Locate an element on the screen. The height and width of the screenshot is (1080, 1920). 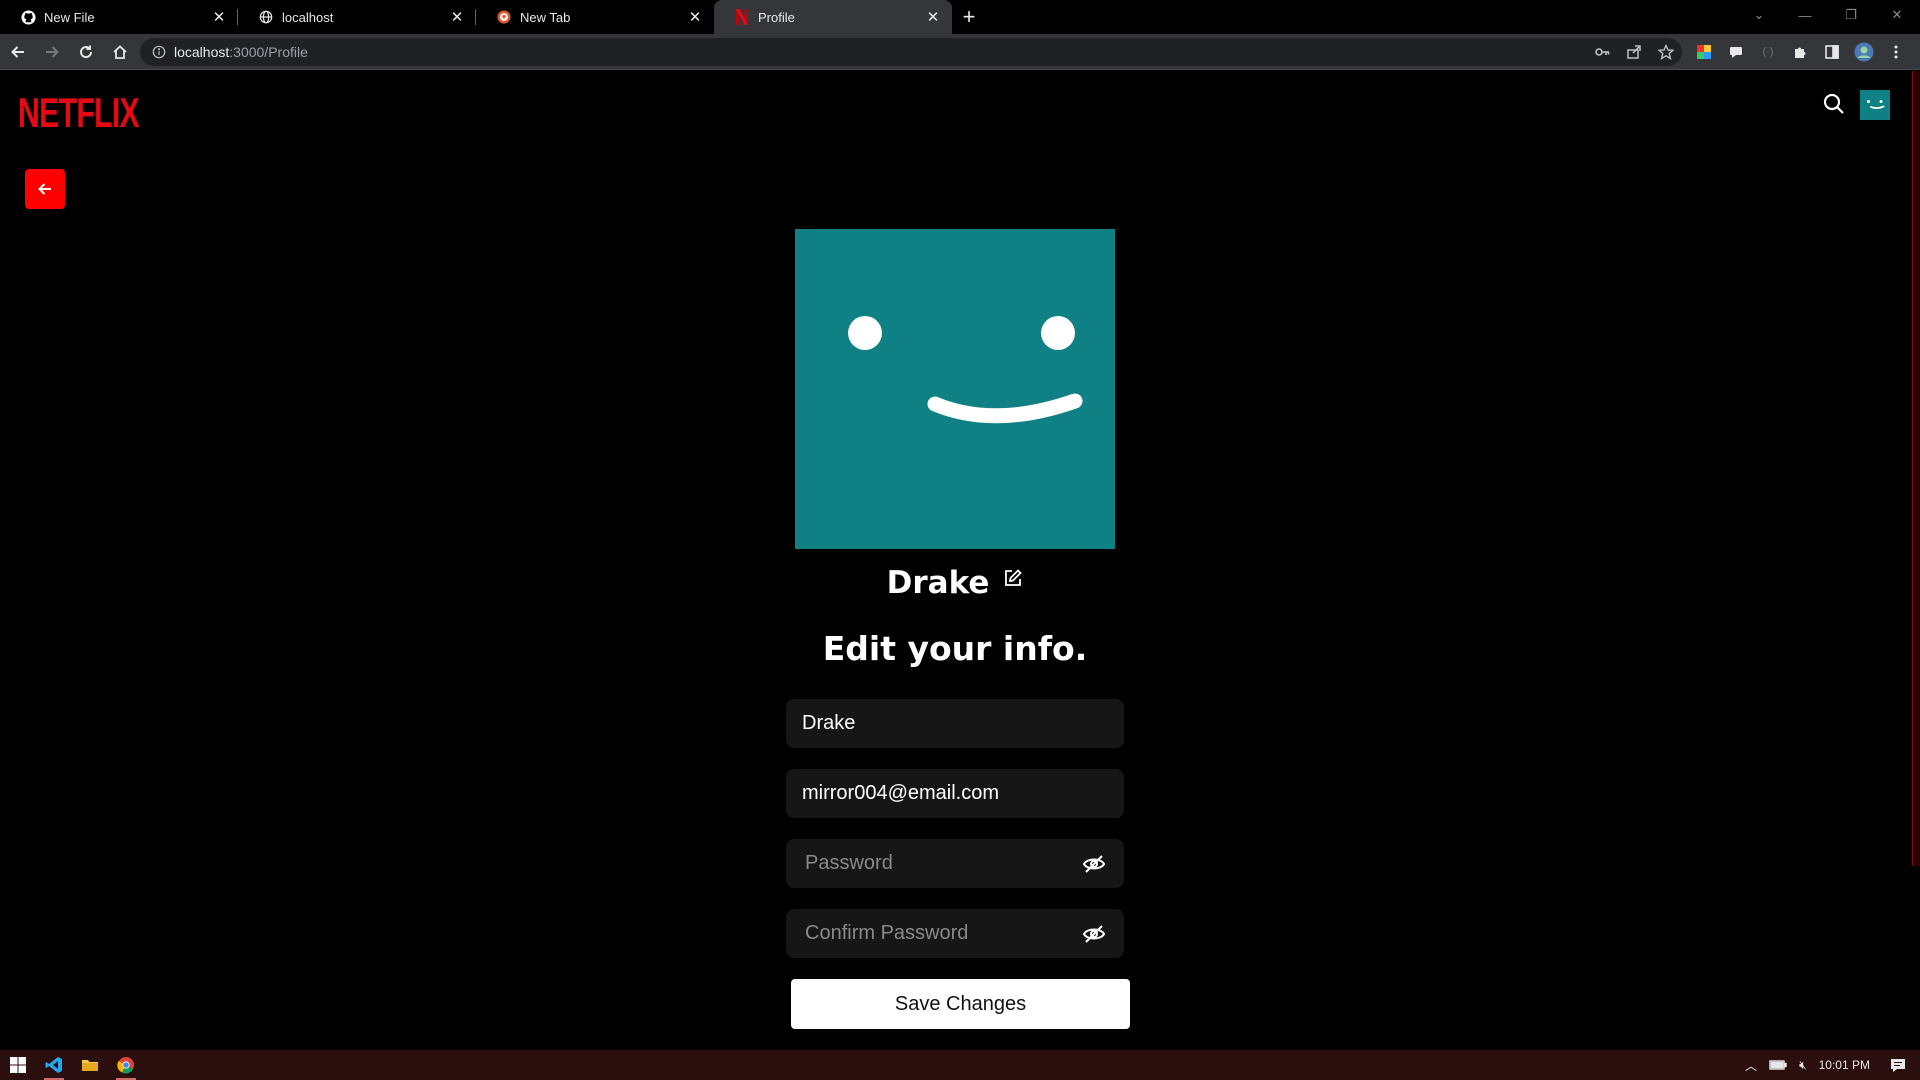
tab-title: New File is located at coordinates (69, 17).